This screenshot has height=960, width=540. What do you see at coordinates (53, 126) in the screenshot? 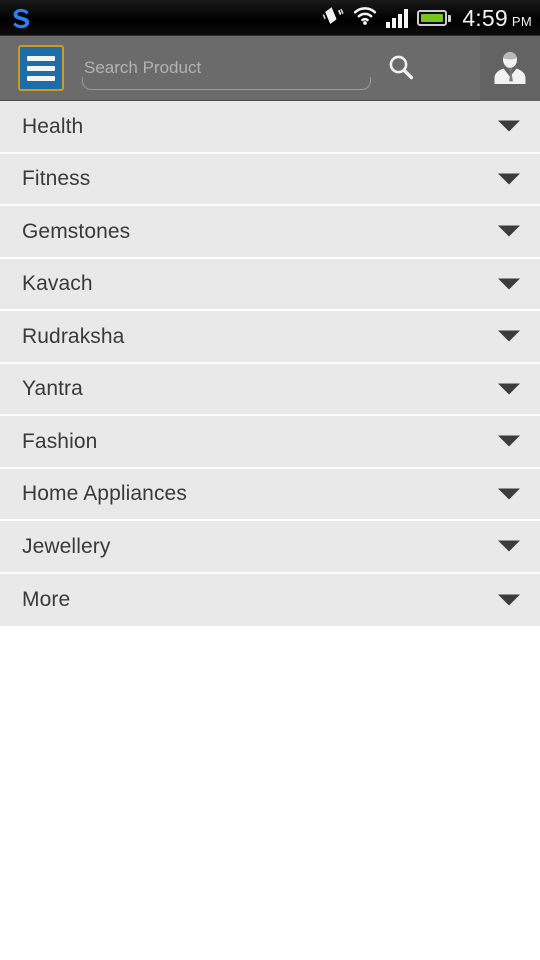
I see `category-label: Health` at bounding box center [53, 126].